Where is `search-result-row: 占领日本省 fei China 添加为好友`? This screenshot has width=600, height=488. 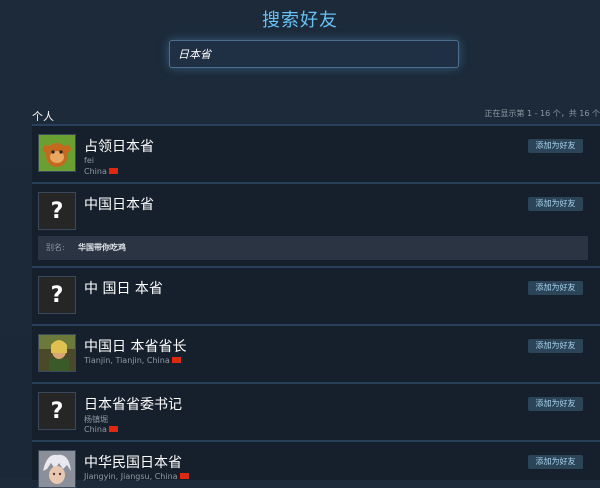 search-result-row: 占领日本省 fei China 添加为好友 is located at coordinates (316, 154).